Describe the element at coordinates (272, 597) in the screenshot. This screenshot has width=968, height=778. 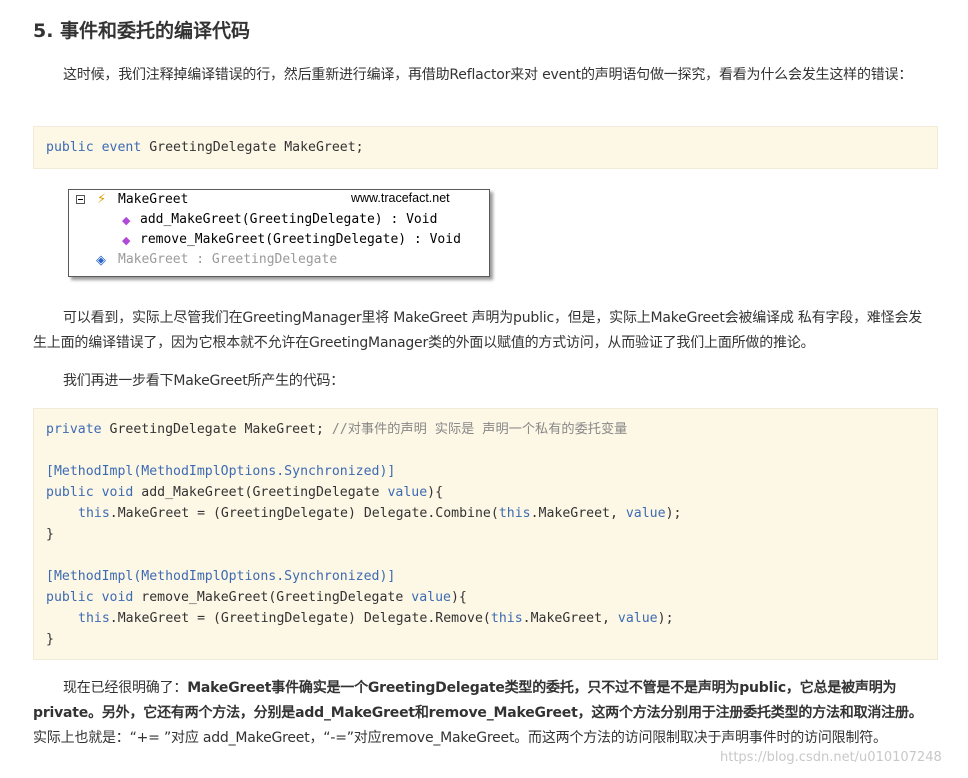
I see `code-text: remove_MakeGreet(GreetingDelegate` at that location.